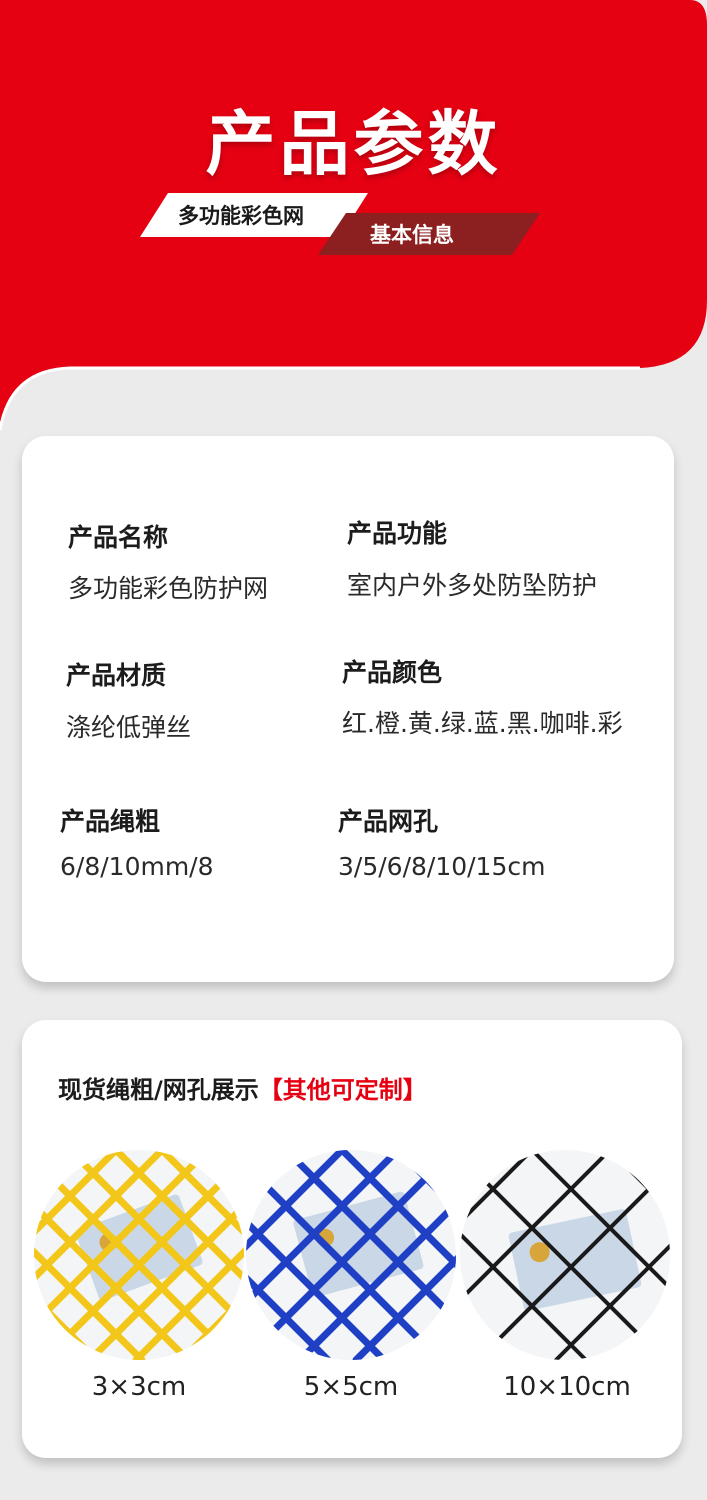  What do you see at coordinates (129, 727) in the screenshot?
I see `spec-value-material: 涤纶低弹丝` at bounding box center [129, 727].